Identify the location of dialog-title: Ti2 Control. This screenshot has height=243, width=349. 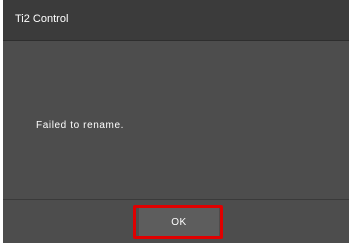
(42, 19).